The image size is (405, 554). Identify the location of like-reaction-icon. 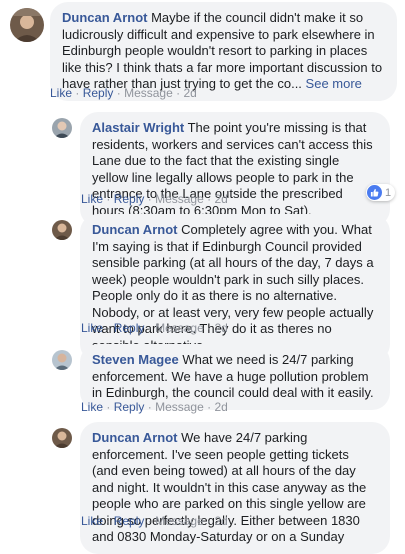
(374, 192).